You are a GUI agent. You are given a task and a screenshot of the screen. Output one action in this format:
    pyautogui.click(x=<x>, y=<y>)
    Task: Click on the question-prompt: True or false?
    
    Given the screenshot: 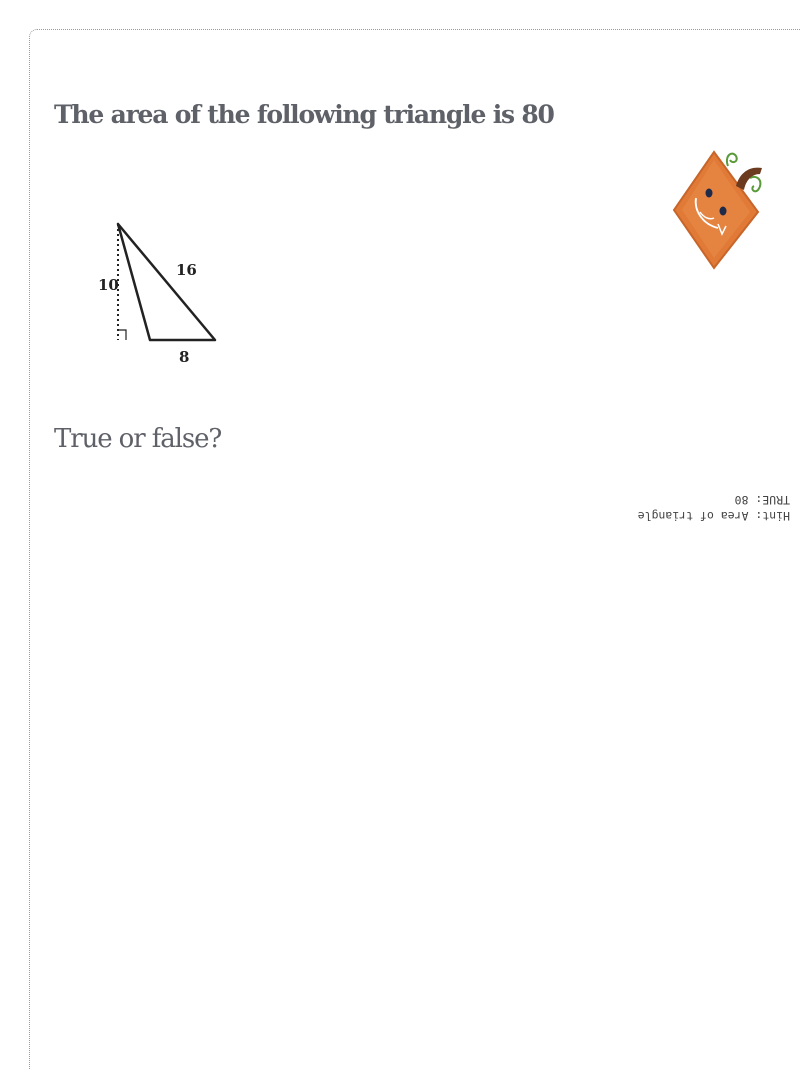 What is the action you would take?
    pyautogui.click(x=138, y=439)
    